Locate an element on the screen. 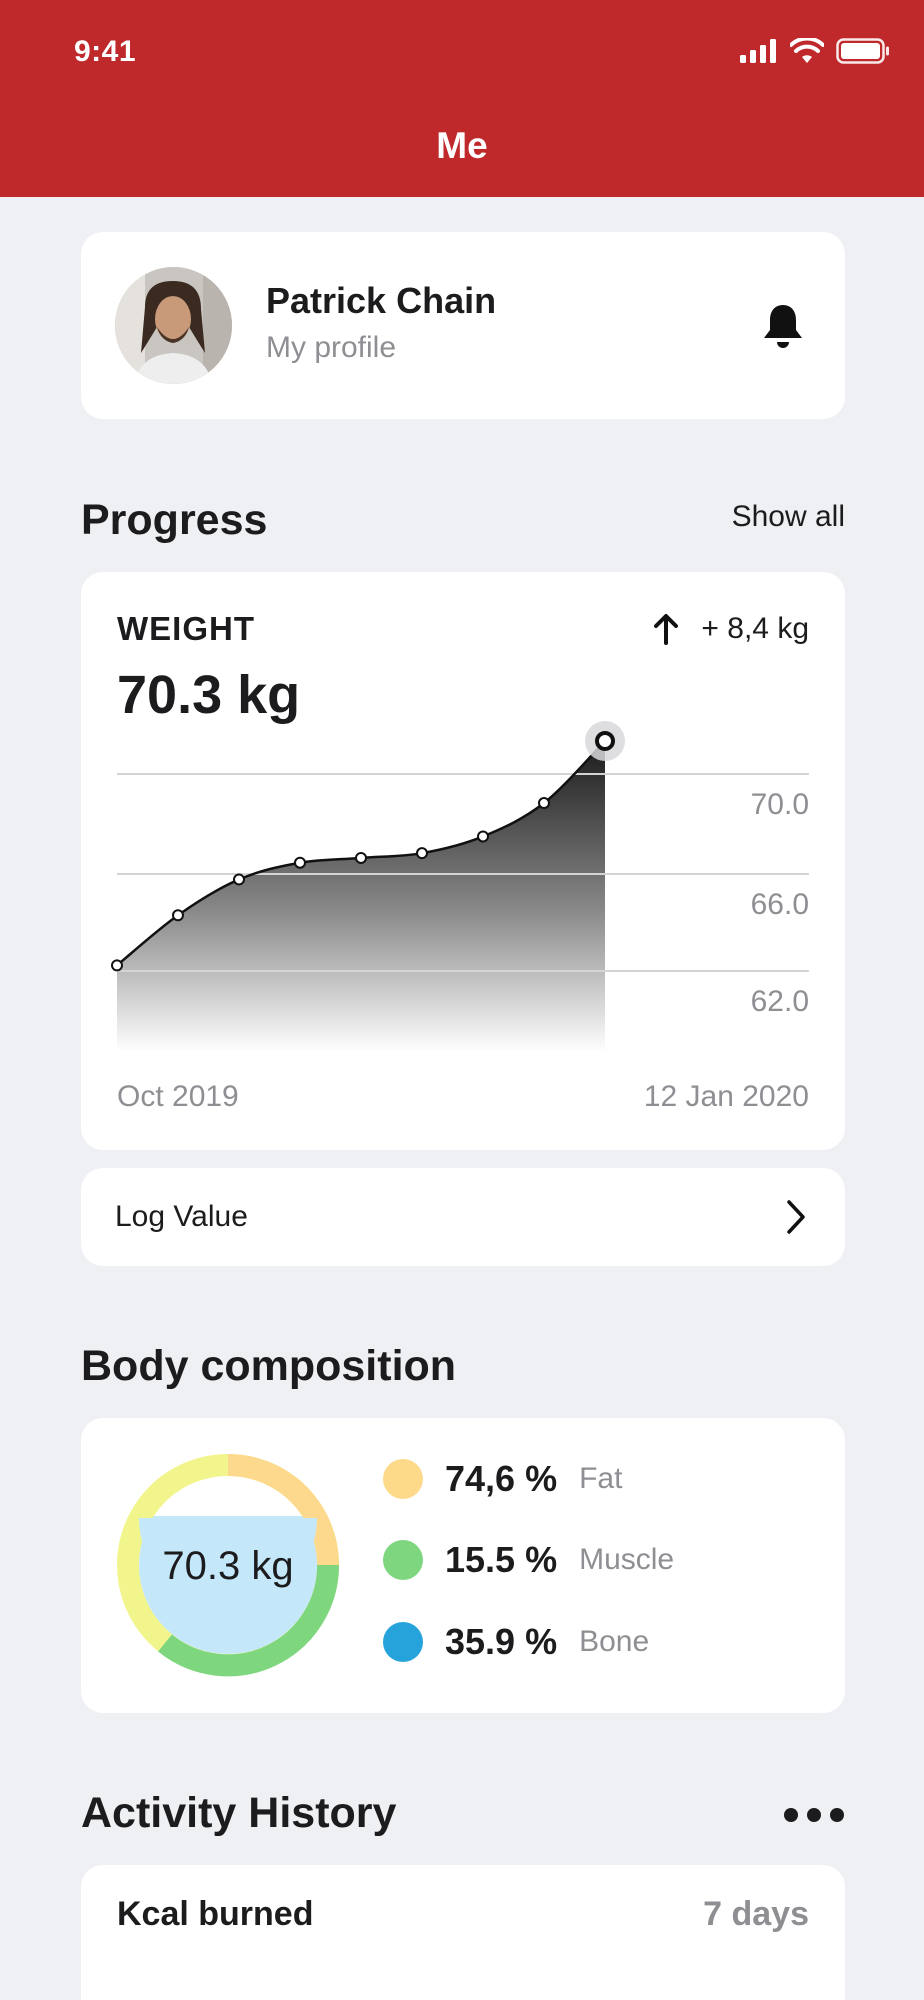 This screenshot has height=2000, width=924. legend-item-fat: 74,6 % Fat is located at coordinates (502, 1479).